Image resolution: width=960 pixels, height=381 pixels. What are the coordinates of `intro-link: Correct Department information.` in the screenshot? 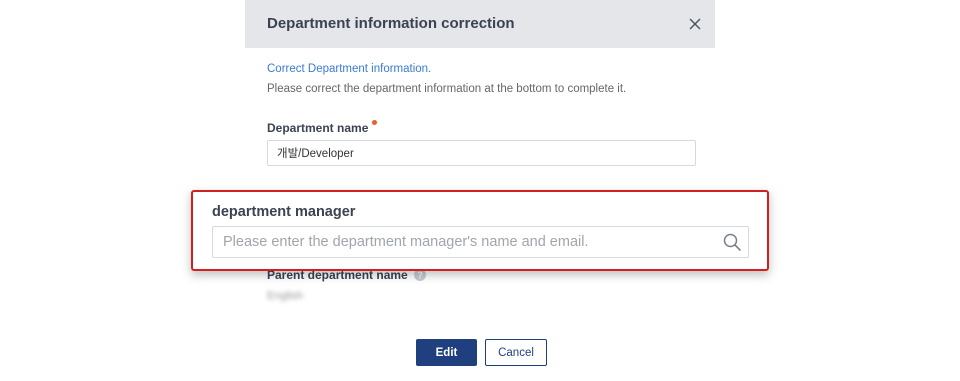 It's located at (349, 69).